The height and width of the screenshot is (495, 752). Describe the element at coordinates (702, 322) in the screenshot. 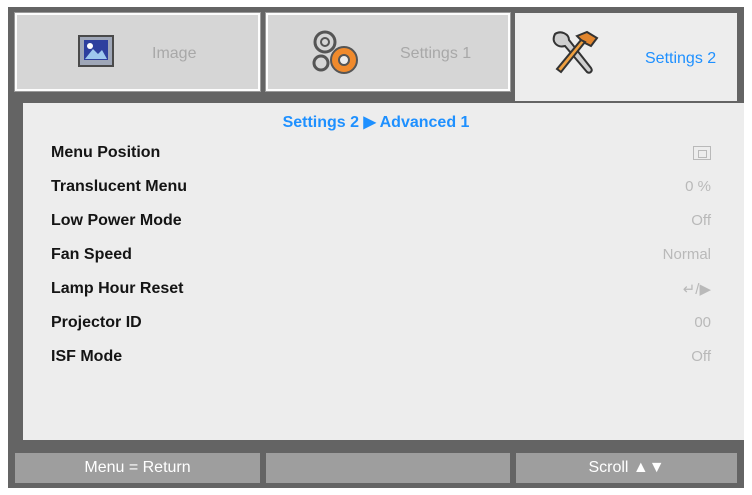

I see `projector-id-value: 00` at that location.